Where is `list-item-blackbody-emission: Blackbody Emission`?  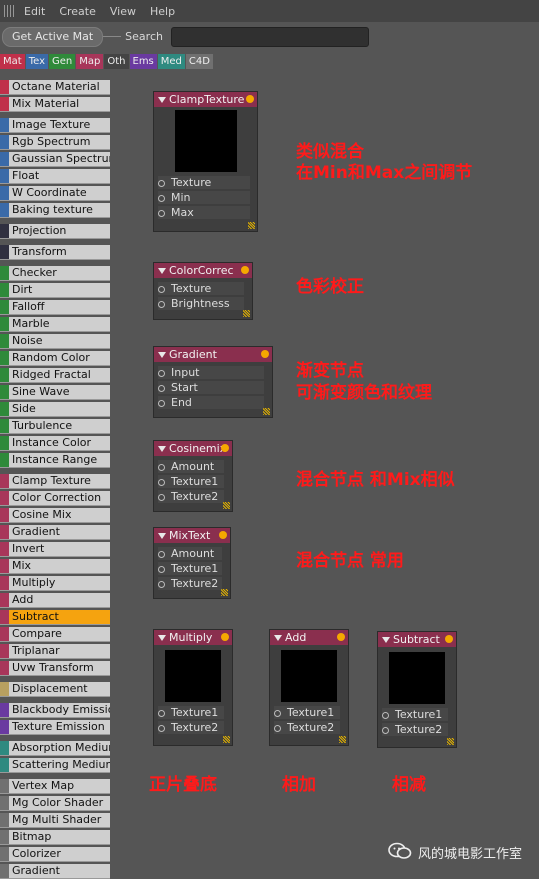
list-item-blackbody-emission: Blackbody Emission is located at coordinates (55, 710).